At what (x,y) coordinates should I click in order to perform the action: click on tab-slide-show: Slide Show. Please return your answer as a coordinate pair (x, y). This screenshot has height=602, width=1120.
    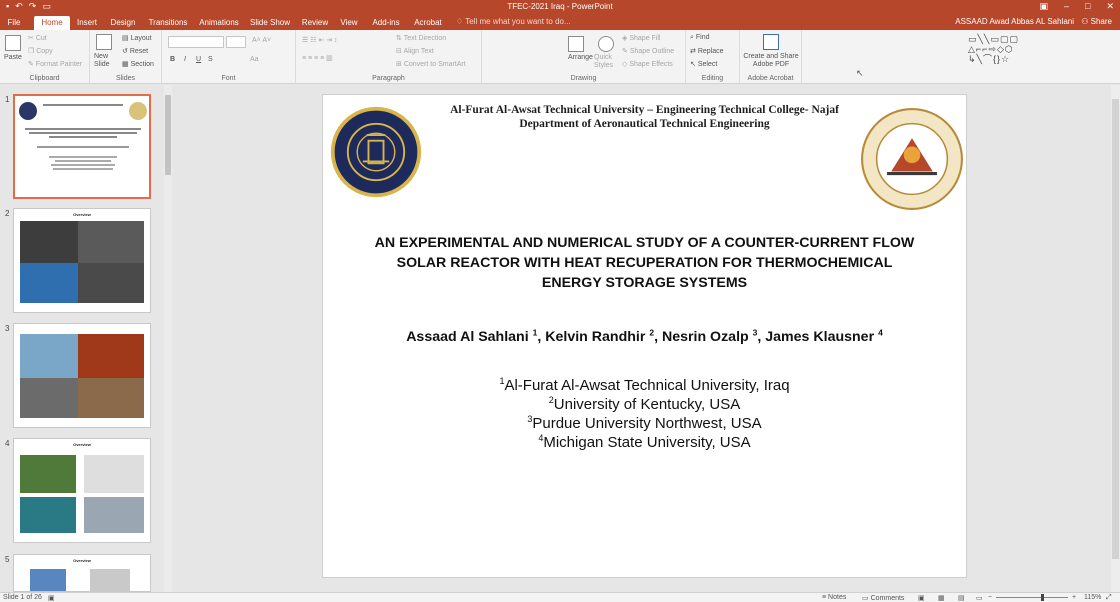
    Looking at the image, I should click on (270, 23).